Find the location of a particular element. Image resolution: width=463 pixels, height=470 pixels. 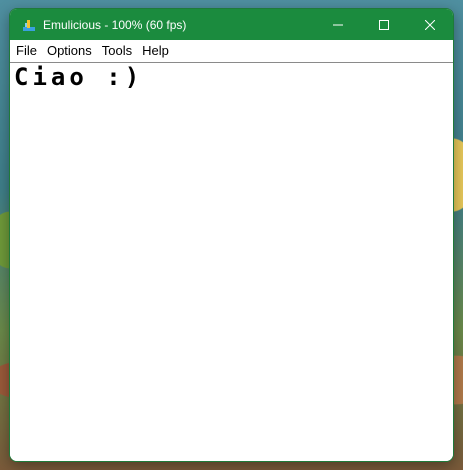

minimize-button is located at coordinates (338, 24).